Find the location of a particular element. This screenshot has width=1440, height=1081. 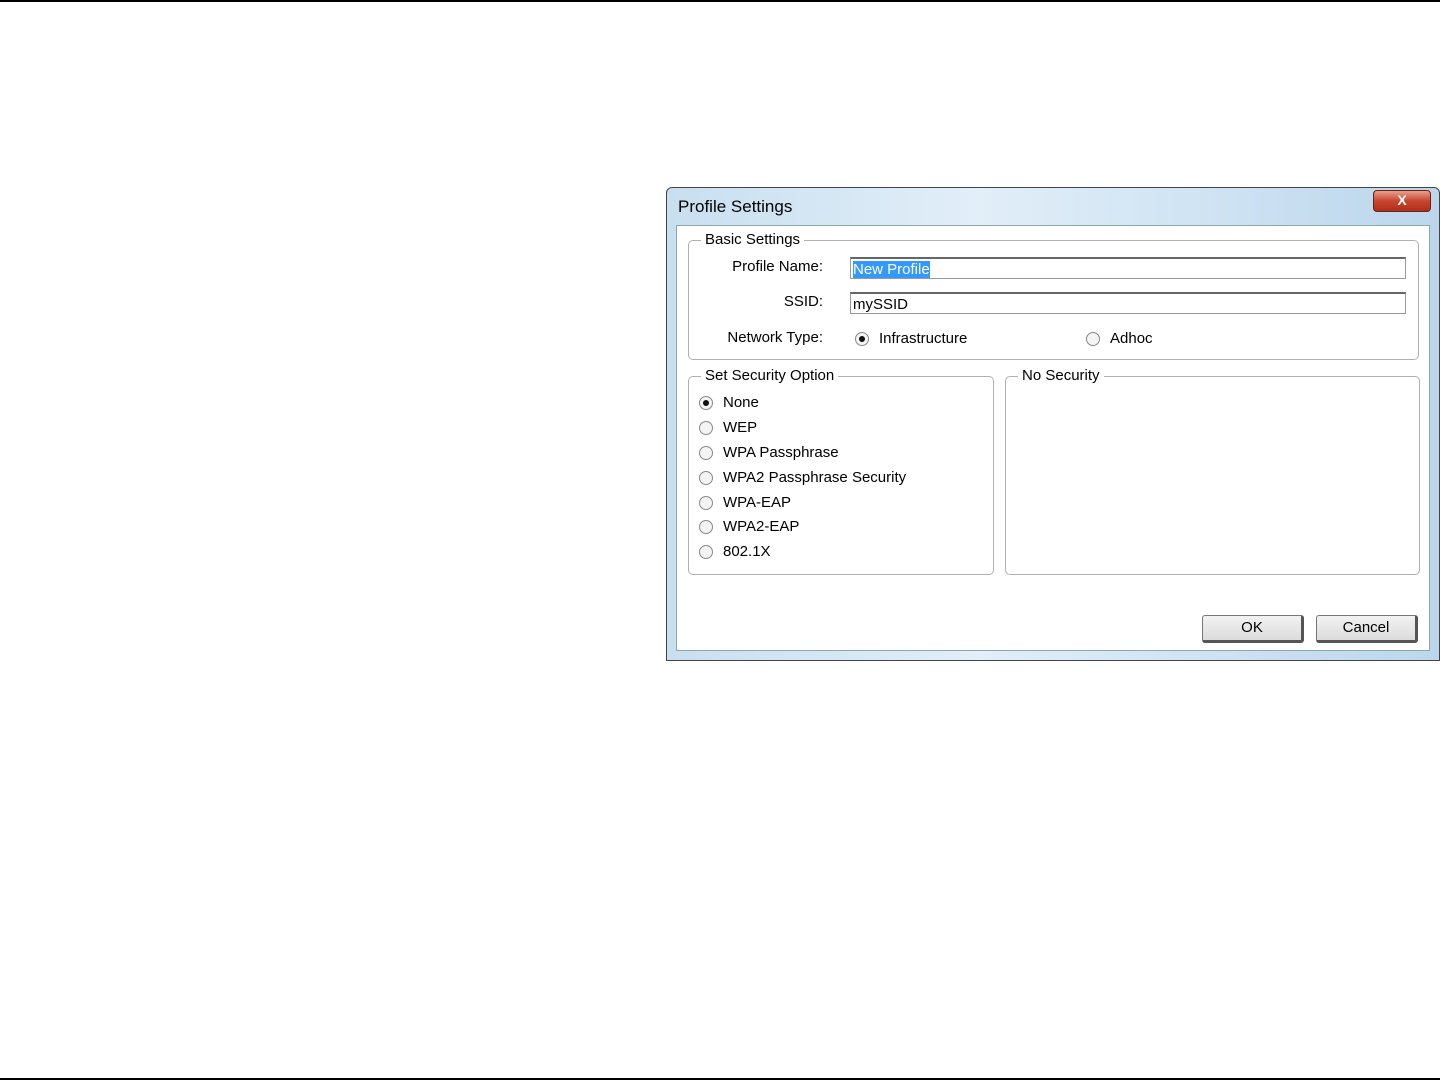

bottom-rule is located at coordinates (720, 1079).